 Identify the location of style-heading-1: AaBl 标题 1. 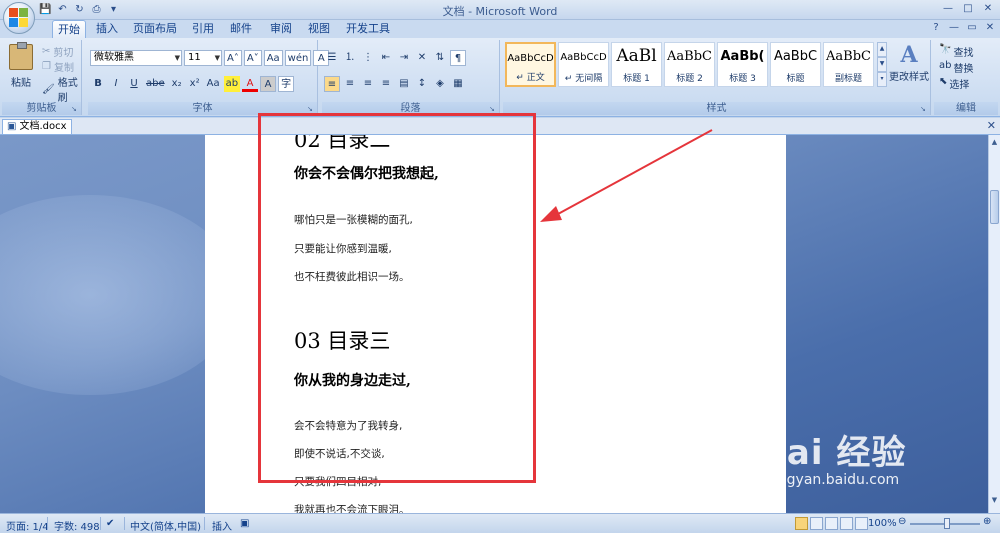
(636, 64).